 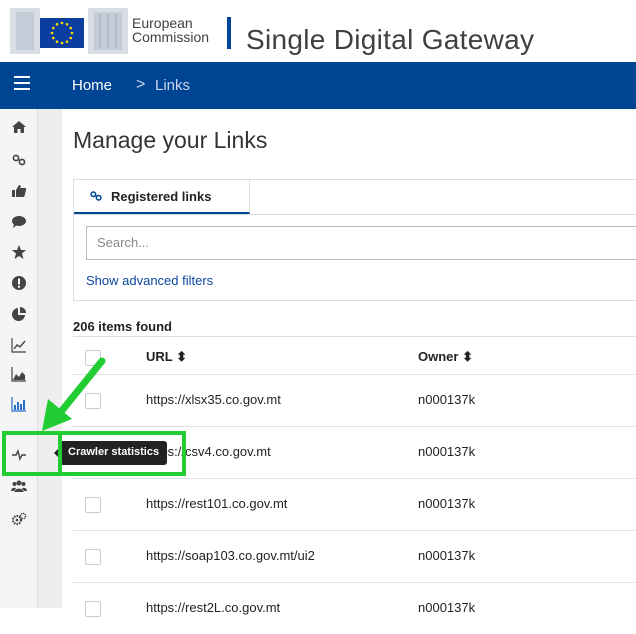 I want to click on sidebar-item-home, so click(x=19, y=127).